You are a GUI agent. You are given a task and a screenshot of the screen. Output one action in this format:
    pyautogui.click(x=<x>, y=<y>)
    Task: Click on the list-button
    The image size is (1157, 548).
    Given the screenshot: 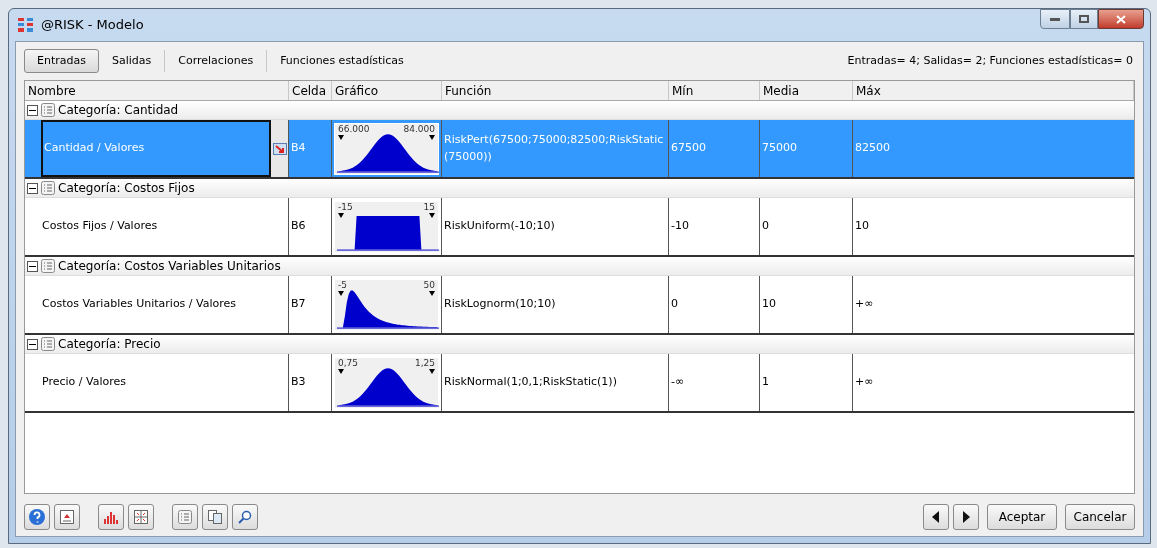 What is the action you would take?
    pyautogui.click(x=185, y=517)
    